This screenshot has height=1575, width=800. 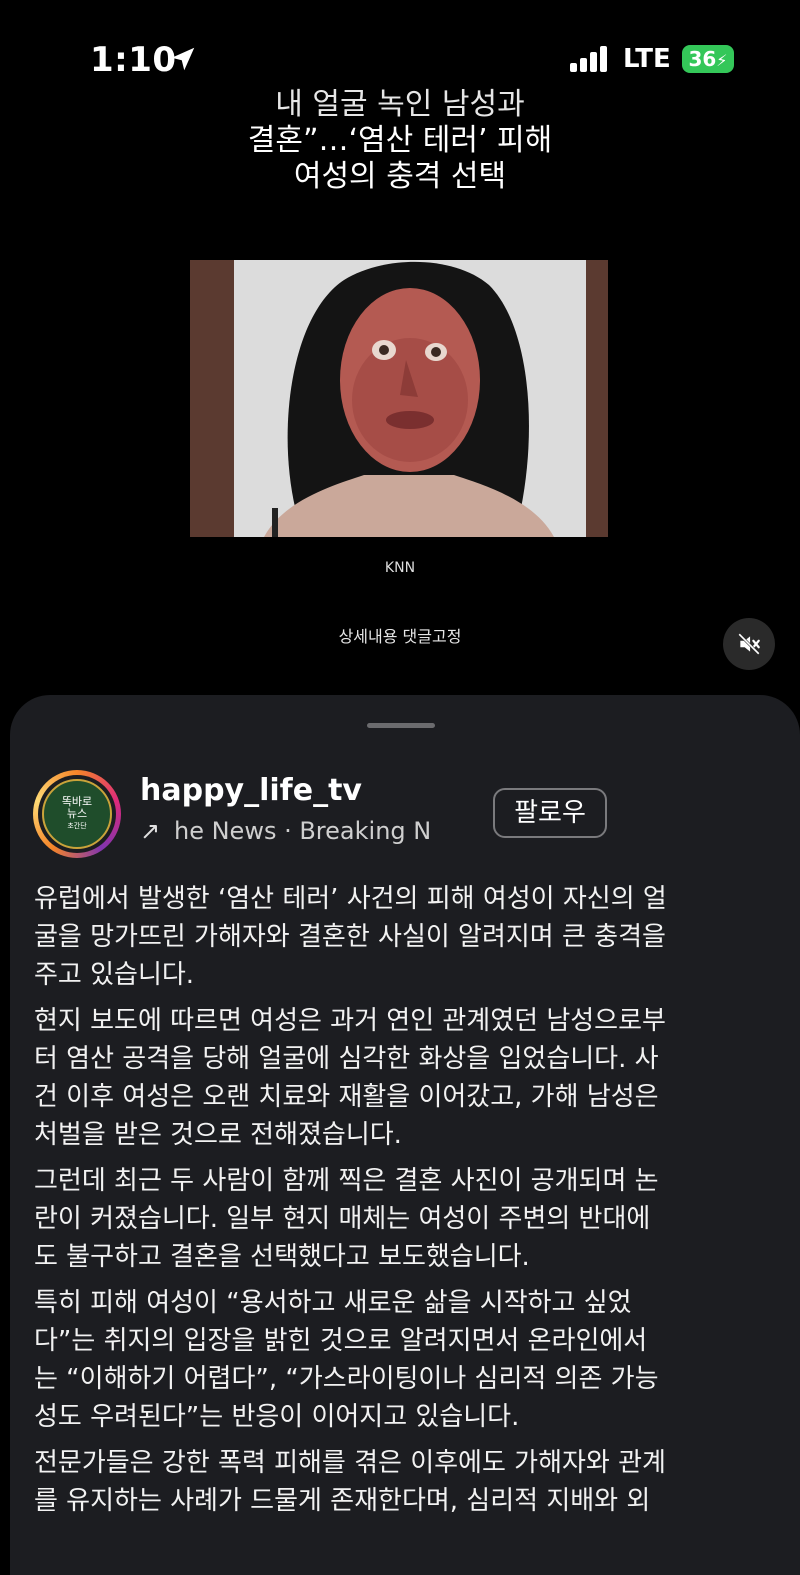 I want to click on caption-line: 를 유지하는 사례가 드물게 존재한다며, 심리적 지배와 외, so click(x=342, y=1501).